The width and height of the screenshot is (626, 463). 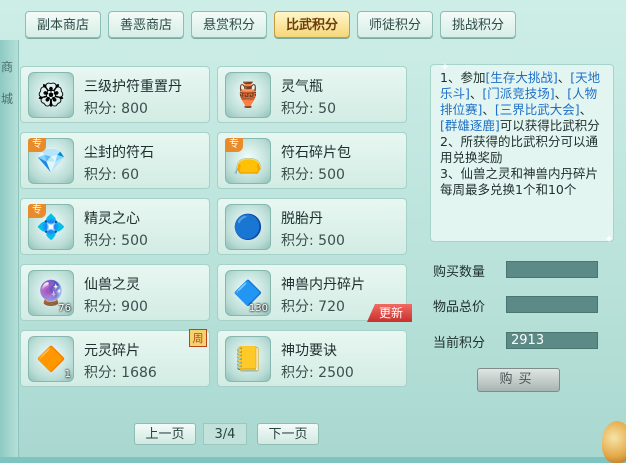 What do you see at coordinates (198, 338) in the screenshot?
I see `weekly-tag: 周` at bounding box center [198, 338].